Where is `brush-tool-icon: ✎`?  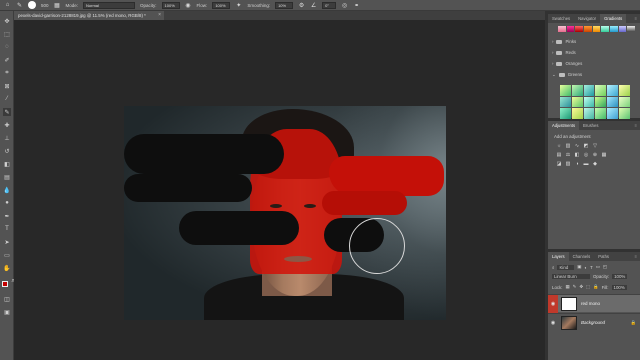 brush-tool-icon: ✎ is located at coordinates (7, 112).